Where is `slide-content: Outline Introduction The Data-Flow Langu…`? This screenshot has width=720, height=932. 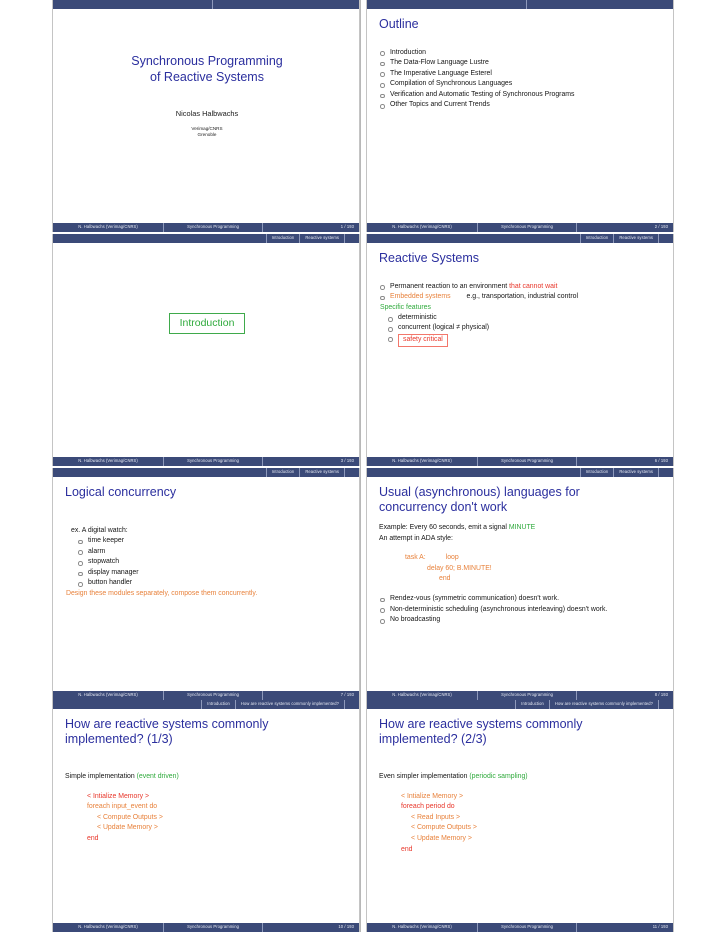 slide-content: Outline Introduction The Data-Flow Langu… is located at coordinates (520, 116).